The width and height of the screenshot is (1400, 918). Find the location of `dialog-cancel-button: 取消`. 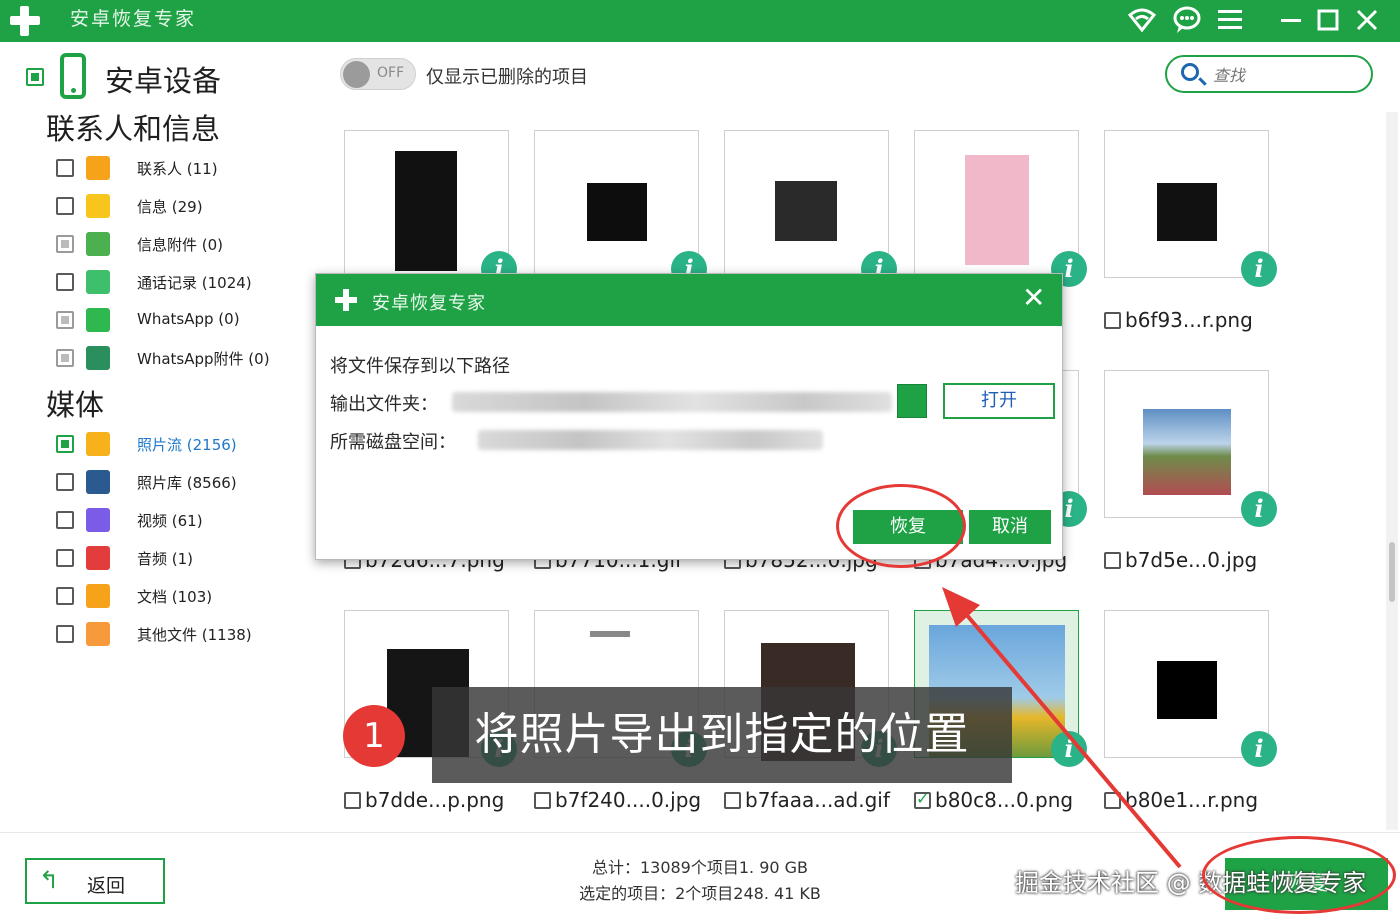

dialog-cancel-button: 取消 is located at coordinates (1010, 527).